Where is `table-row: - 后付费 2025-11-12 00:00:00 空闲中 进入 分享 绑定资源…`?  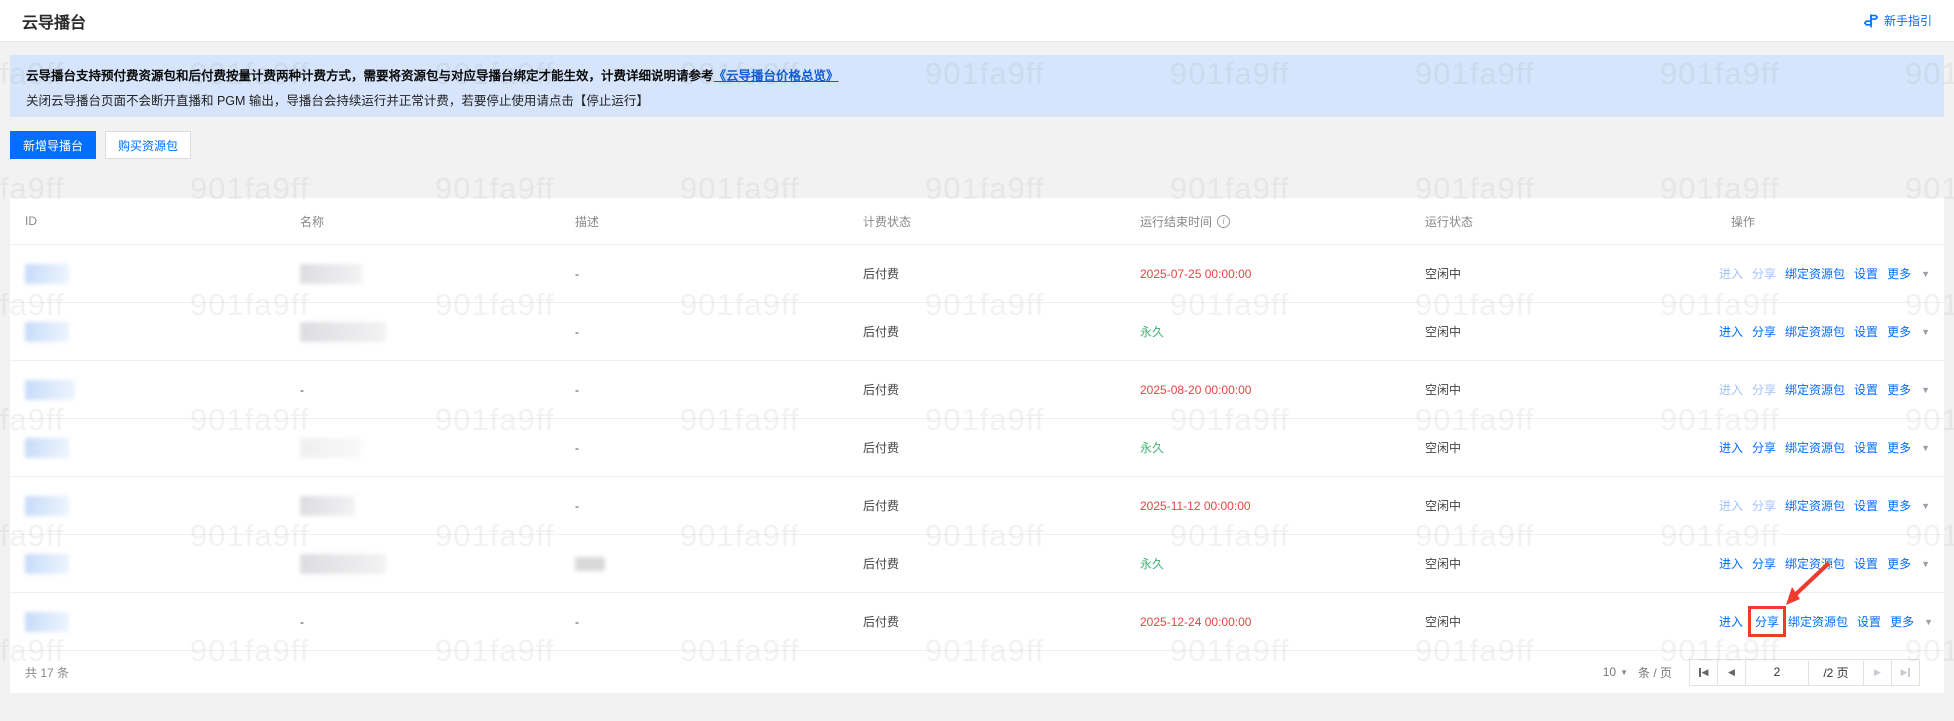 table-row: - 后付费 2025-11-12 00:00:00 空闲中 进入 分享 绑定资源… is located at coordinates (977, 505).